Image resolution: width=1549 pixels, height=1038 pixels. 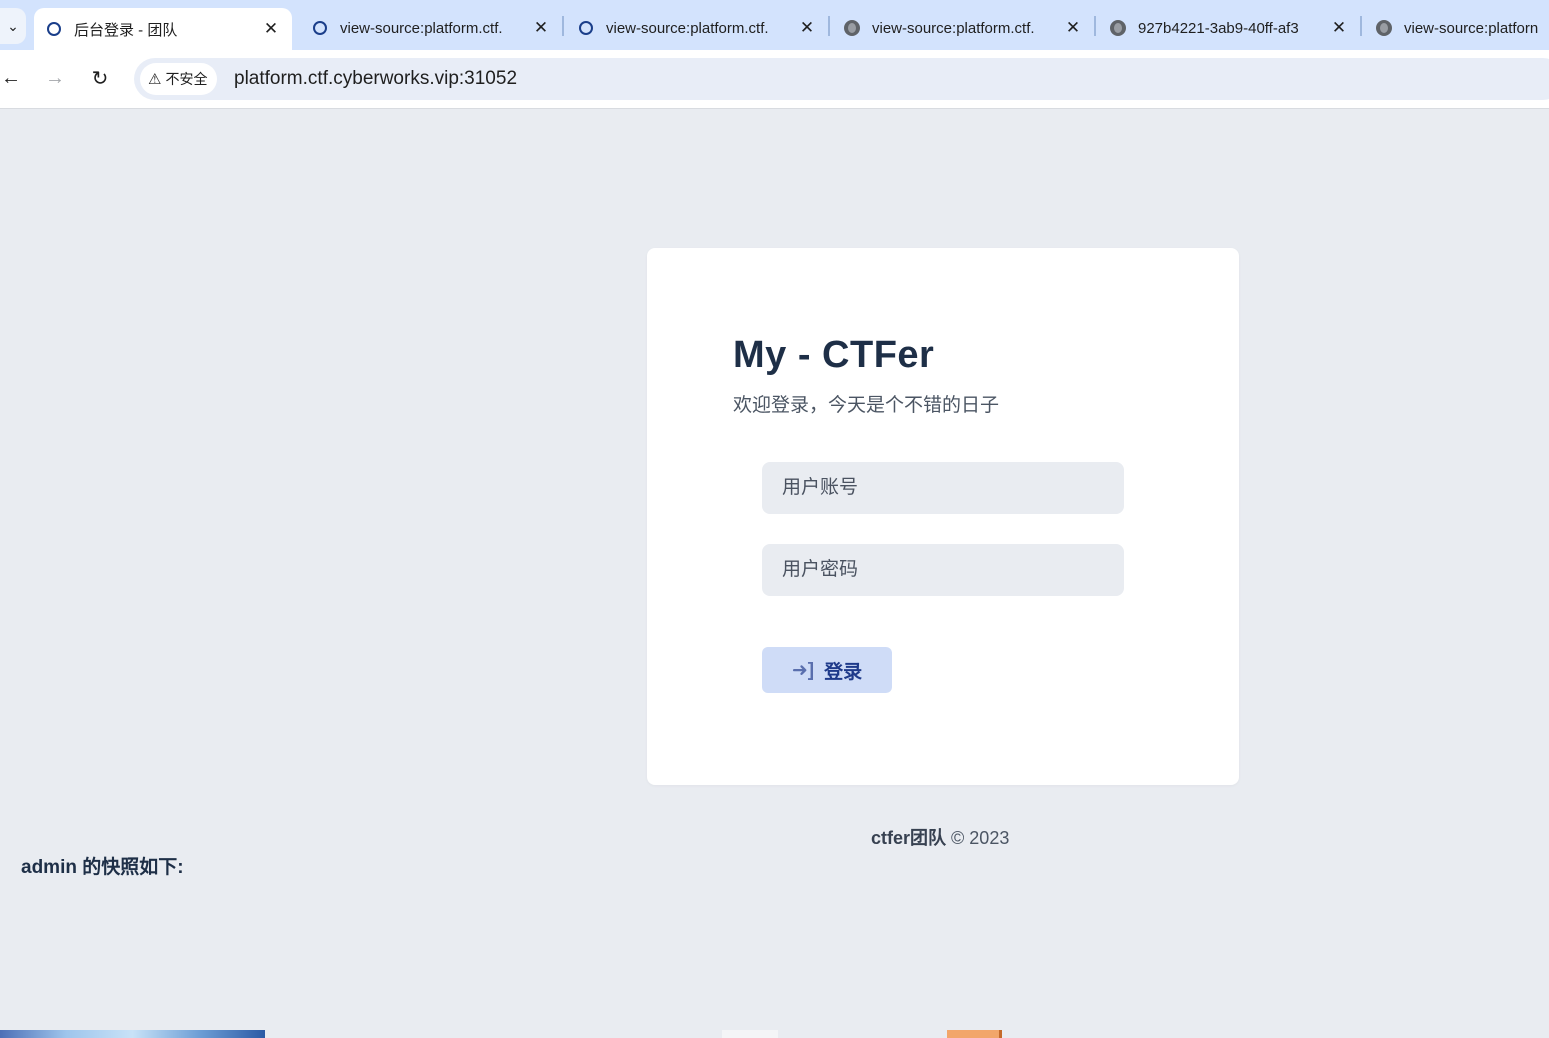 I want to click on footer: ctfer团队 © 2023, so click(x=940, y=837).